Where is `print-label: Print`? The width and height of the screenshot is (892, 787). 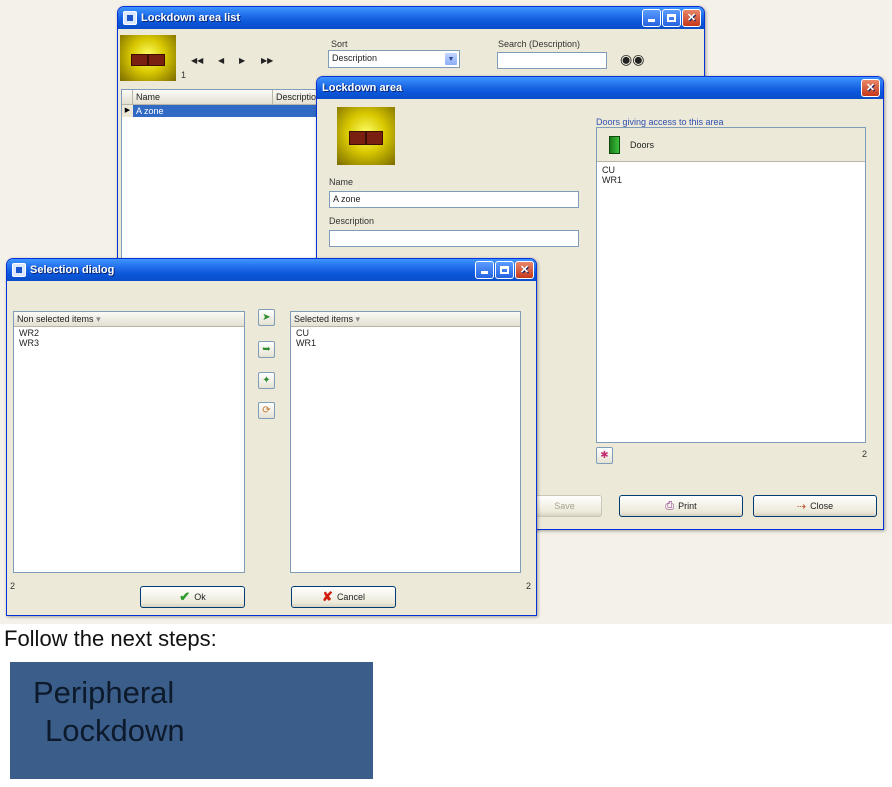 print-label: Print is located at coordinates (687, 506).